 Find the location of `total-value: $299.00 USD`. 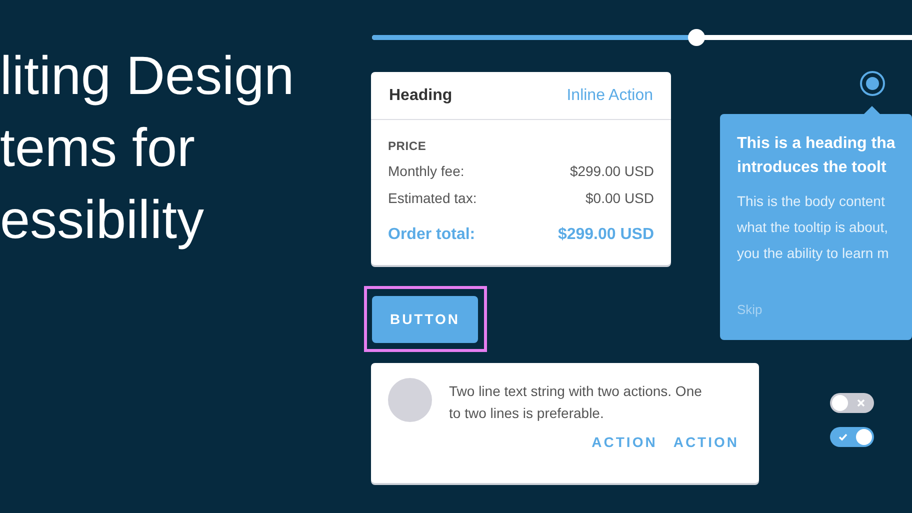

total-value: $299.00 USD is located at coordinates (606, 235).